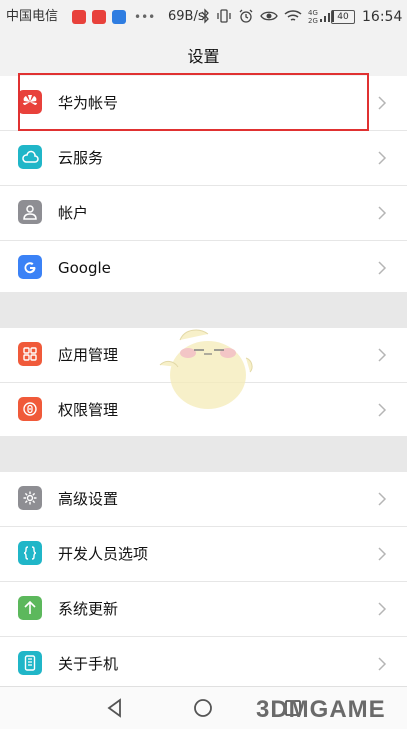  I want to click on huawei-logo-icon, so click(30, 102).